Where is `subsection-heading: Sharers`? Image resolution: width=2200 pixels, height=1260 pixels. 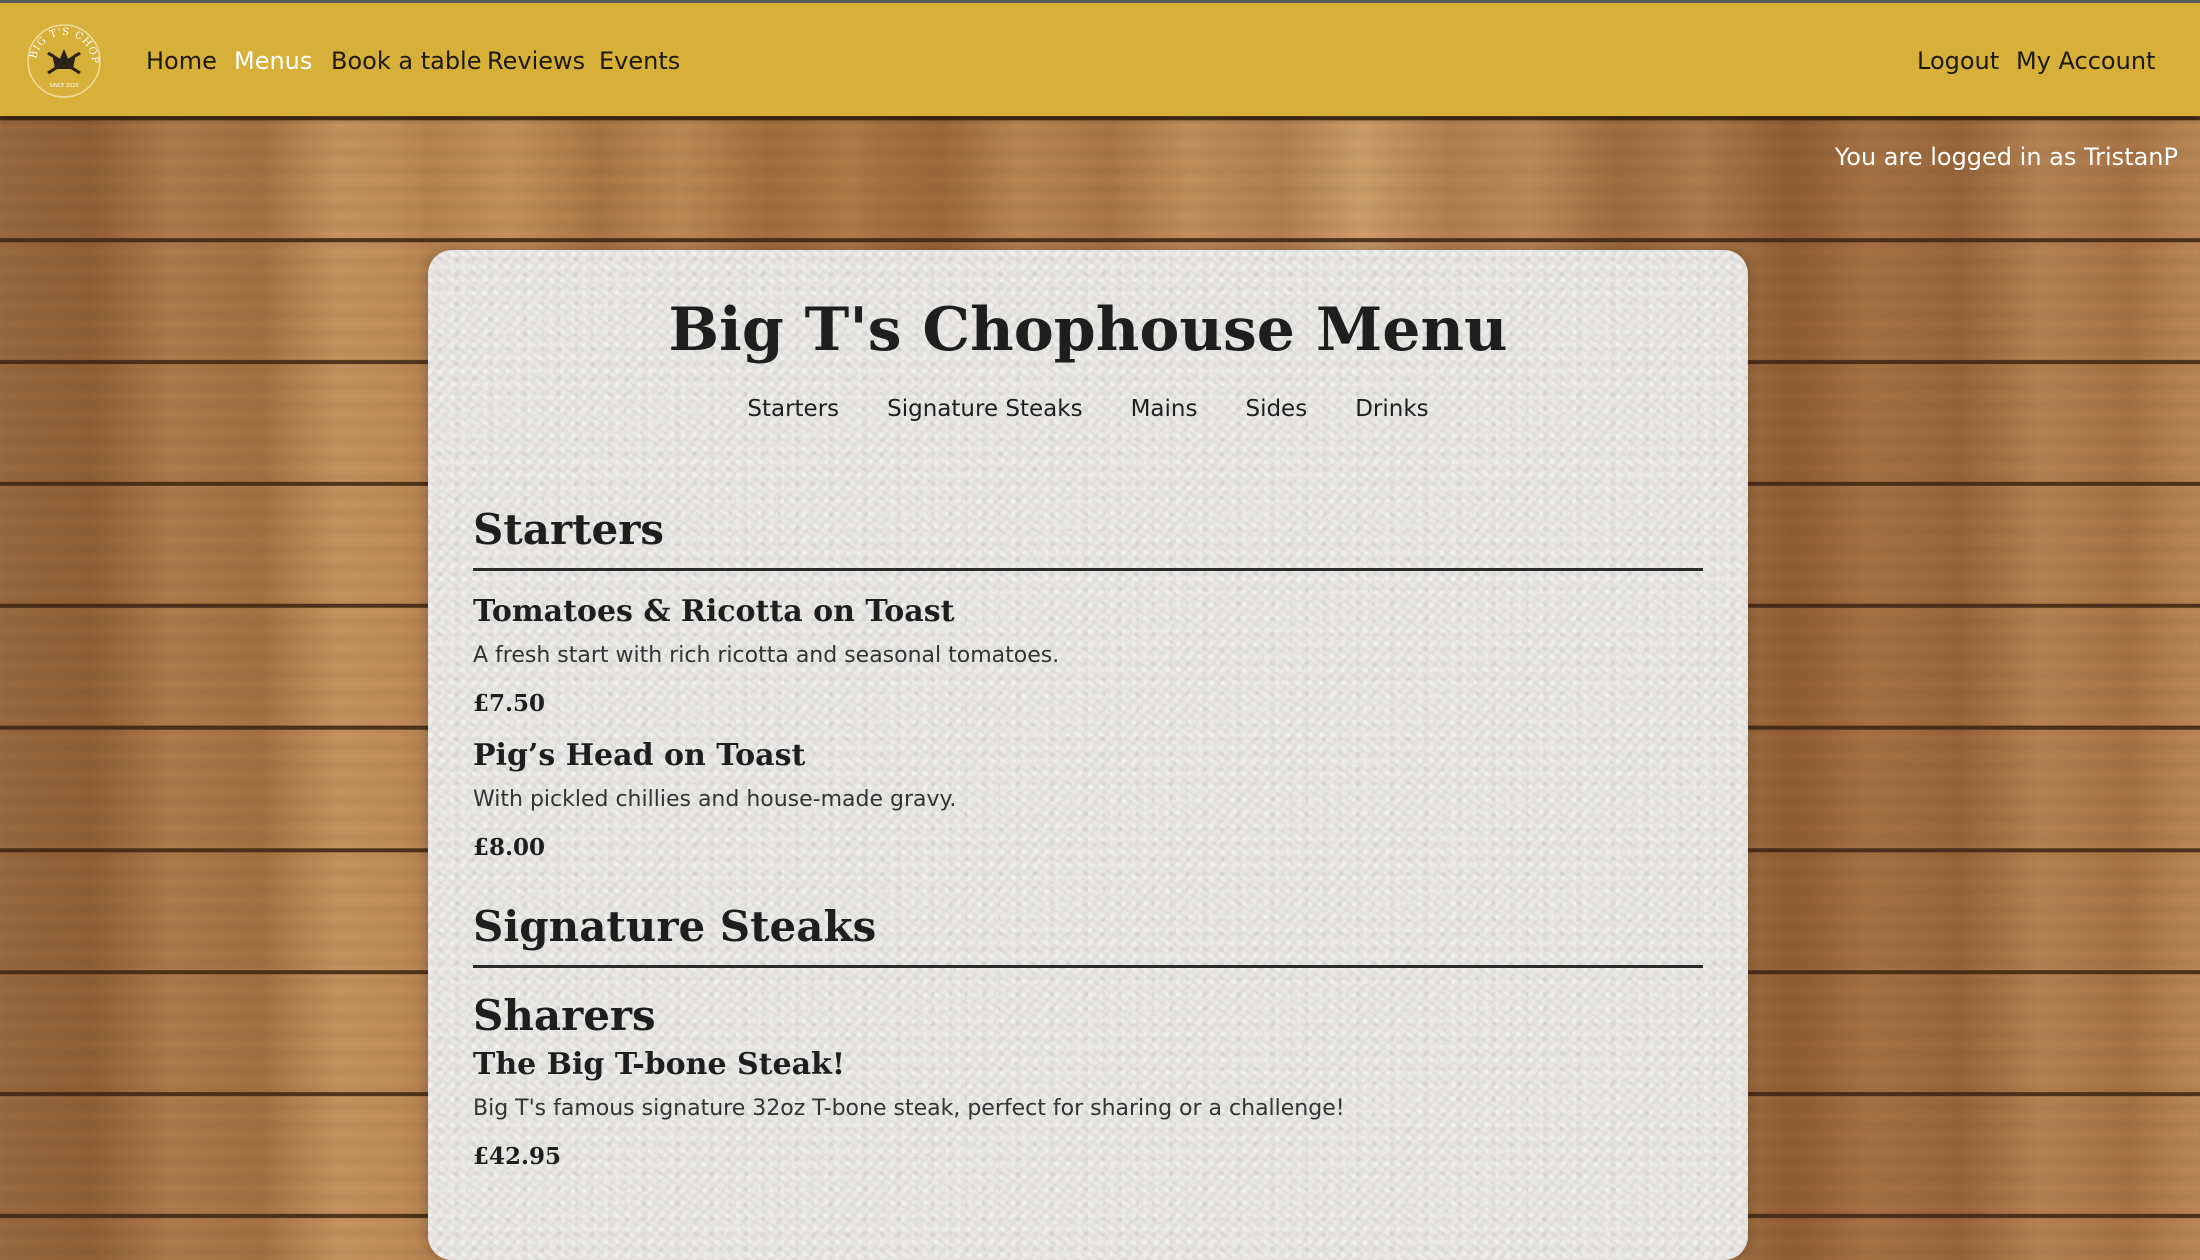
subsection-heading: Sharers is located at coordinates (564, 1015).